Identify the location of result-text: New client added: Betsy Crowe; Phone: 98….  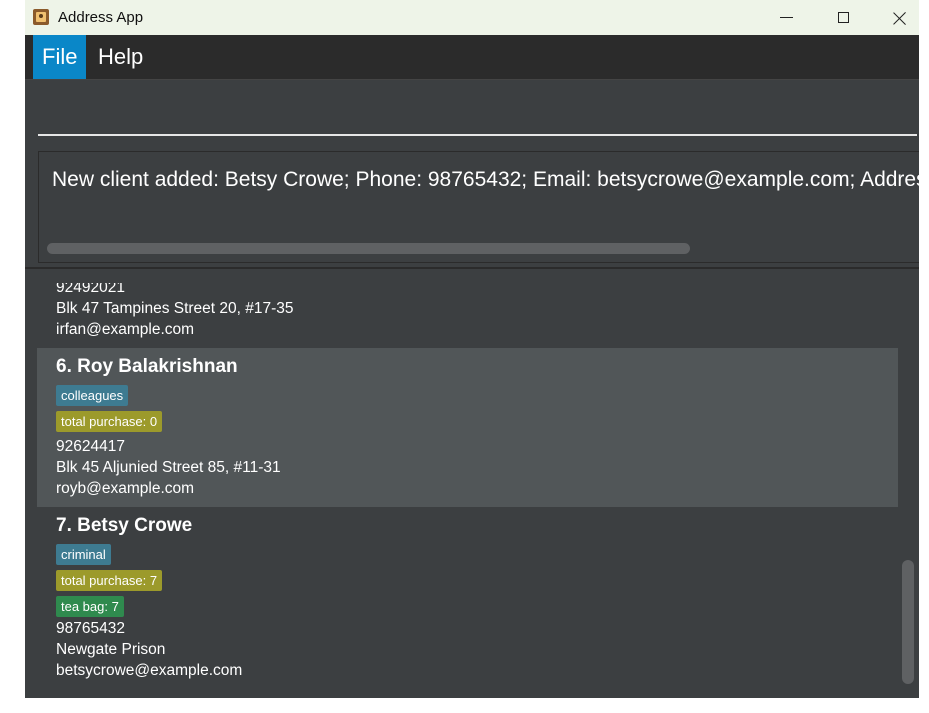
(485, 179).